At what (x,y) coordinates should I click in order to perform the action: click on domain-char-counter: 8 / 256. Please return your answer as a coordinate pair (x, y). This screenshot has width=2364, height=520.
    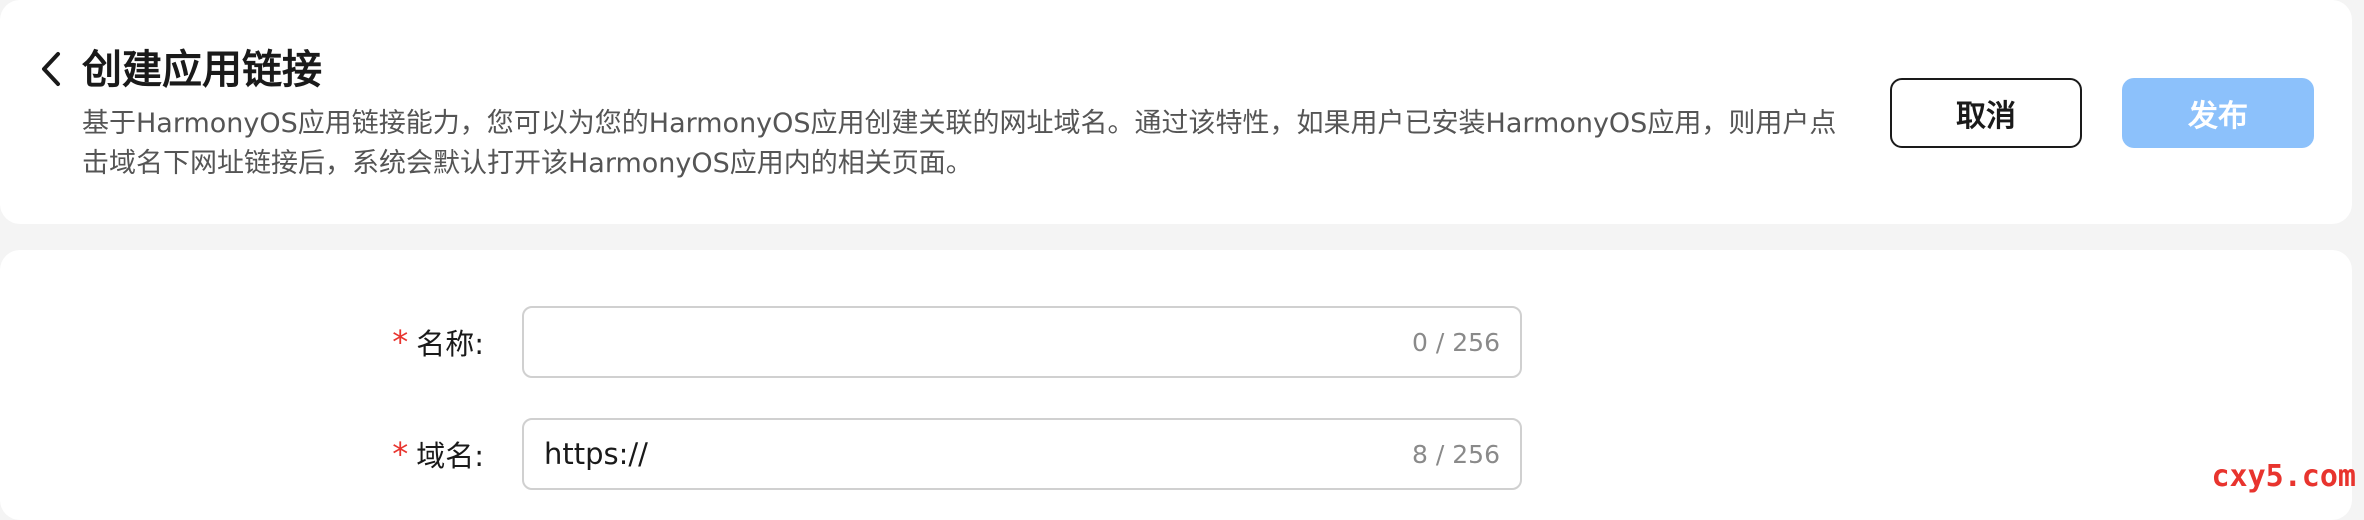
    Looking at the image, I should click on (1456, 454).